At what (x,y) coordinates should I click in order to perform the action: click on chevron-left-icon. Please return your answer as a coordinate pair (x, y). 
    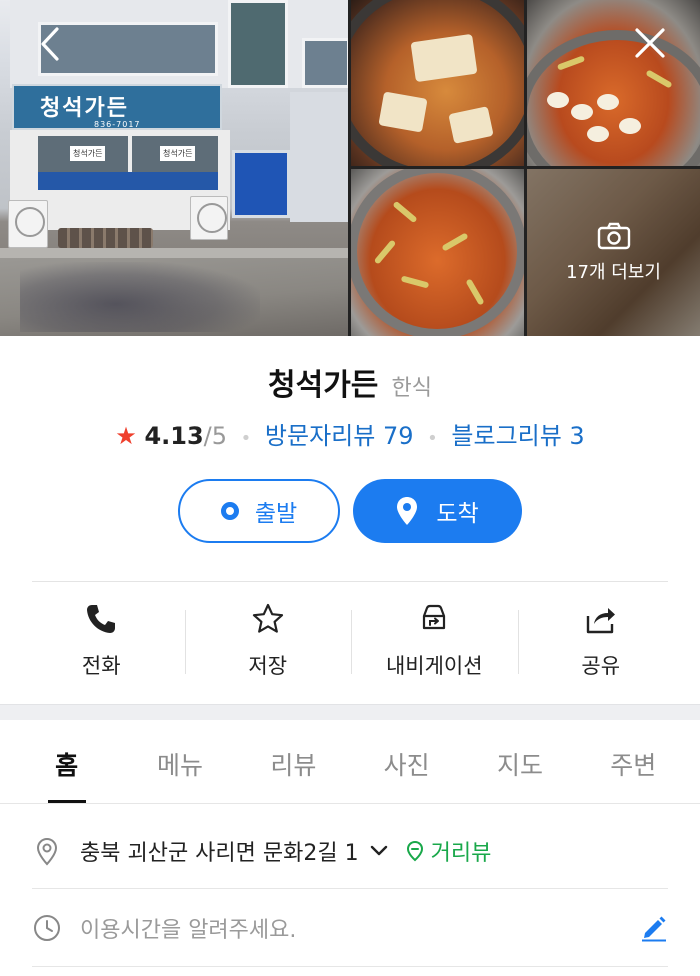
    Looking at the image, I should click on (50, 44).